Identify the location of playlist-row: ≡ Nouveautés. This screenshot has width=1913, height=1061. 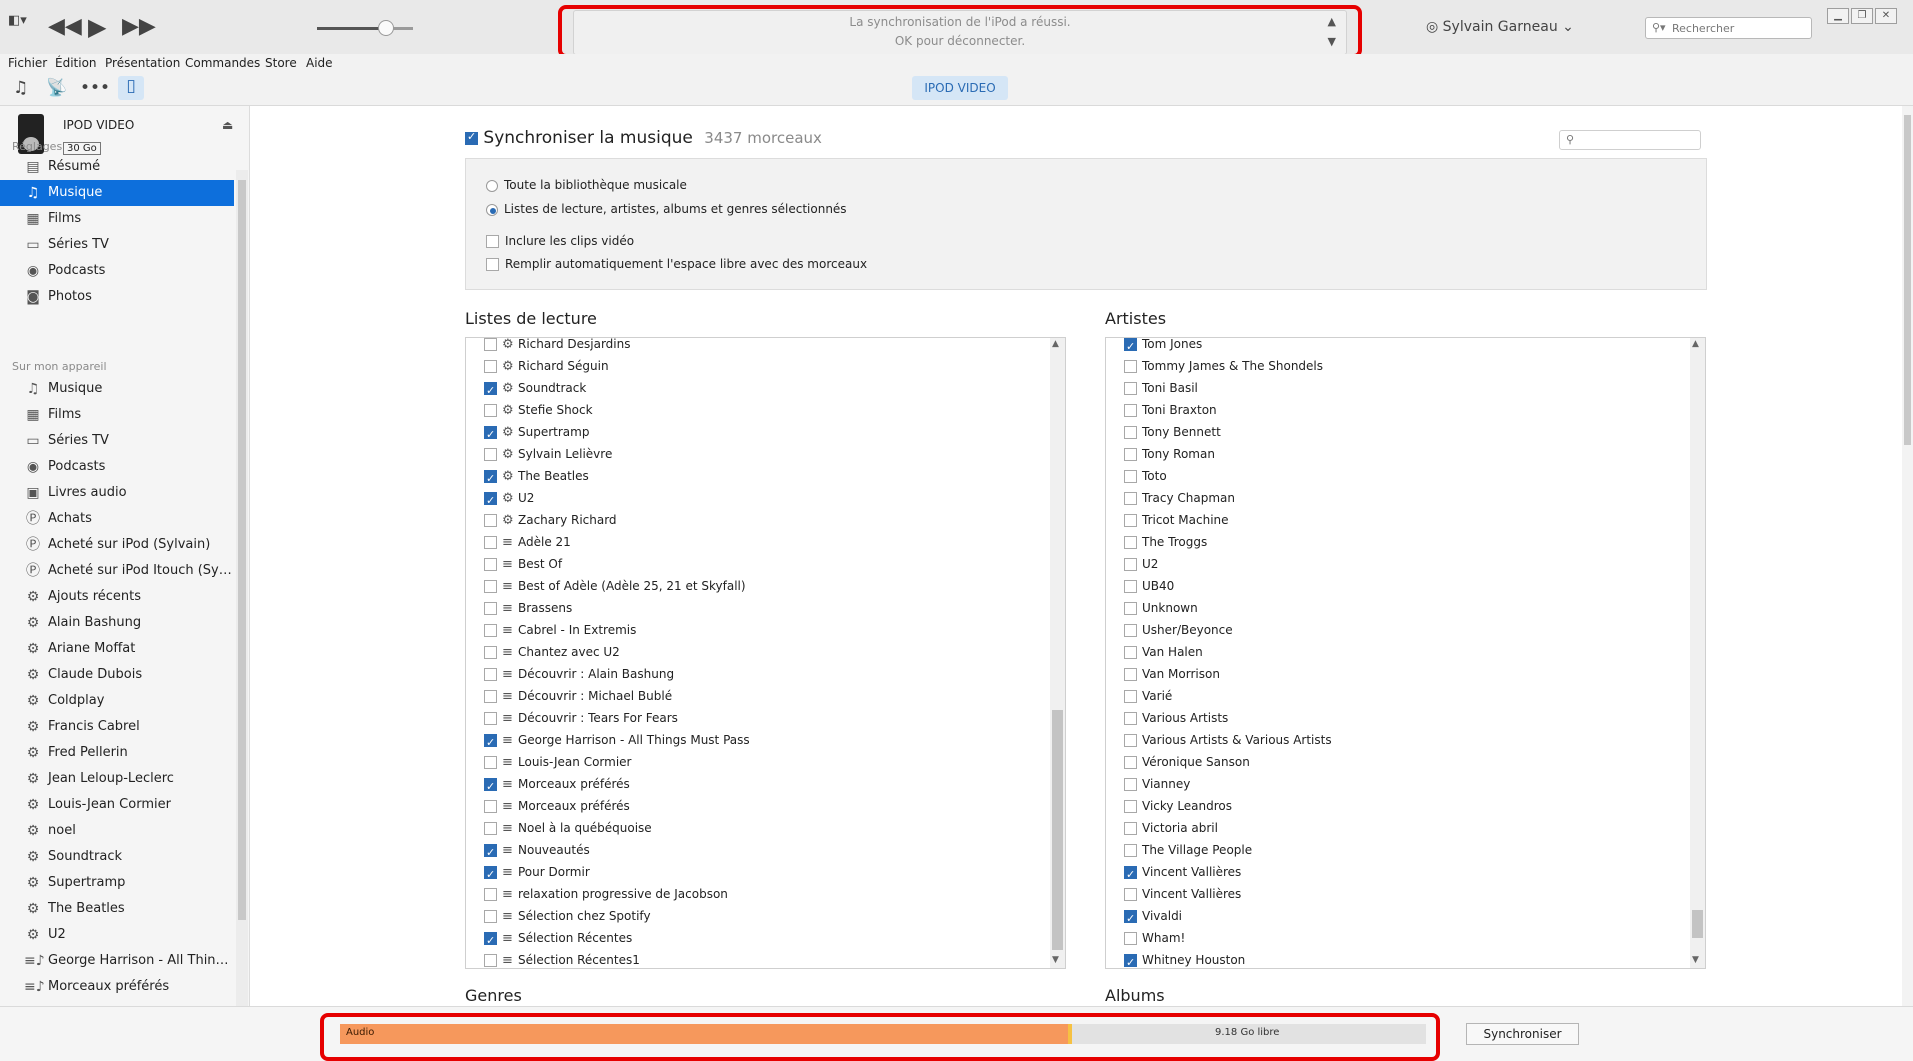
(537, 851).